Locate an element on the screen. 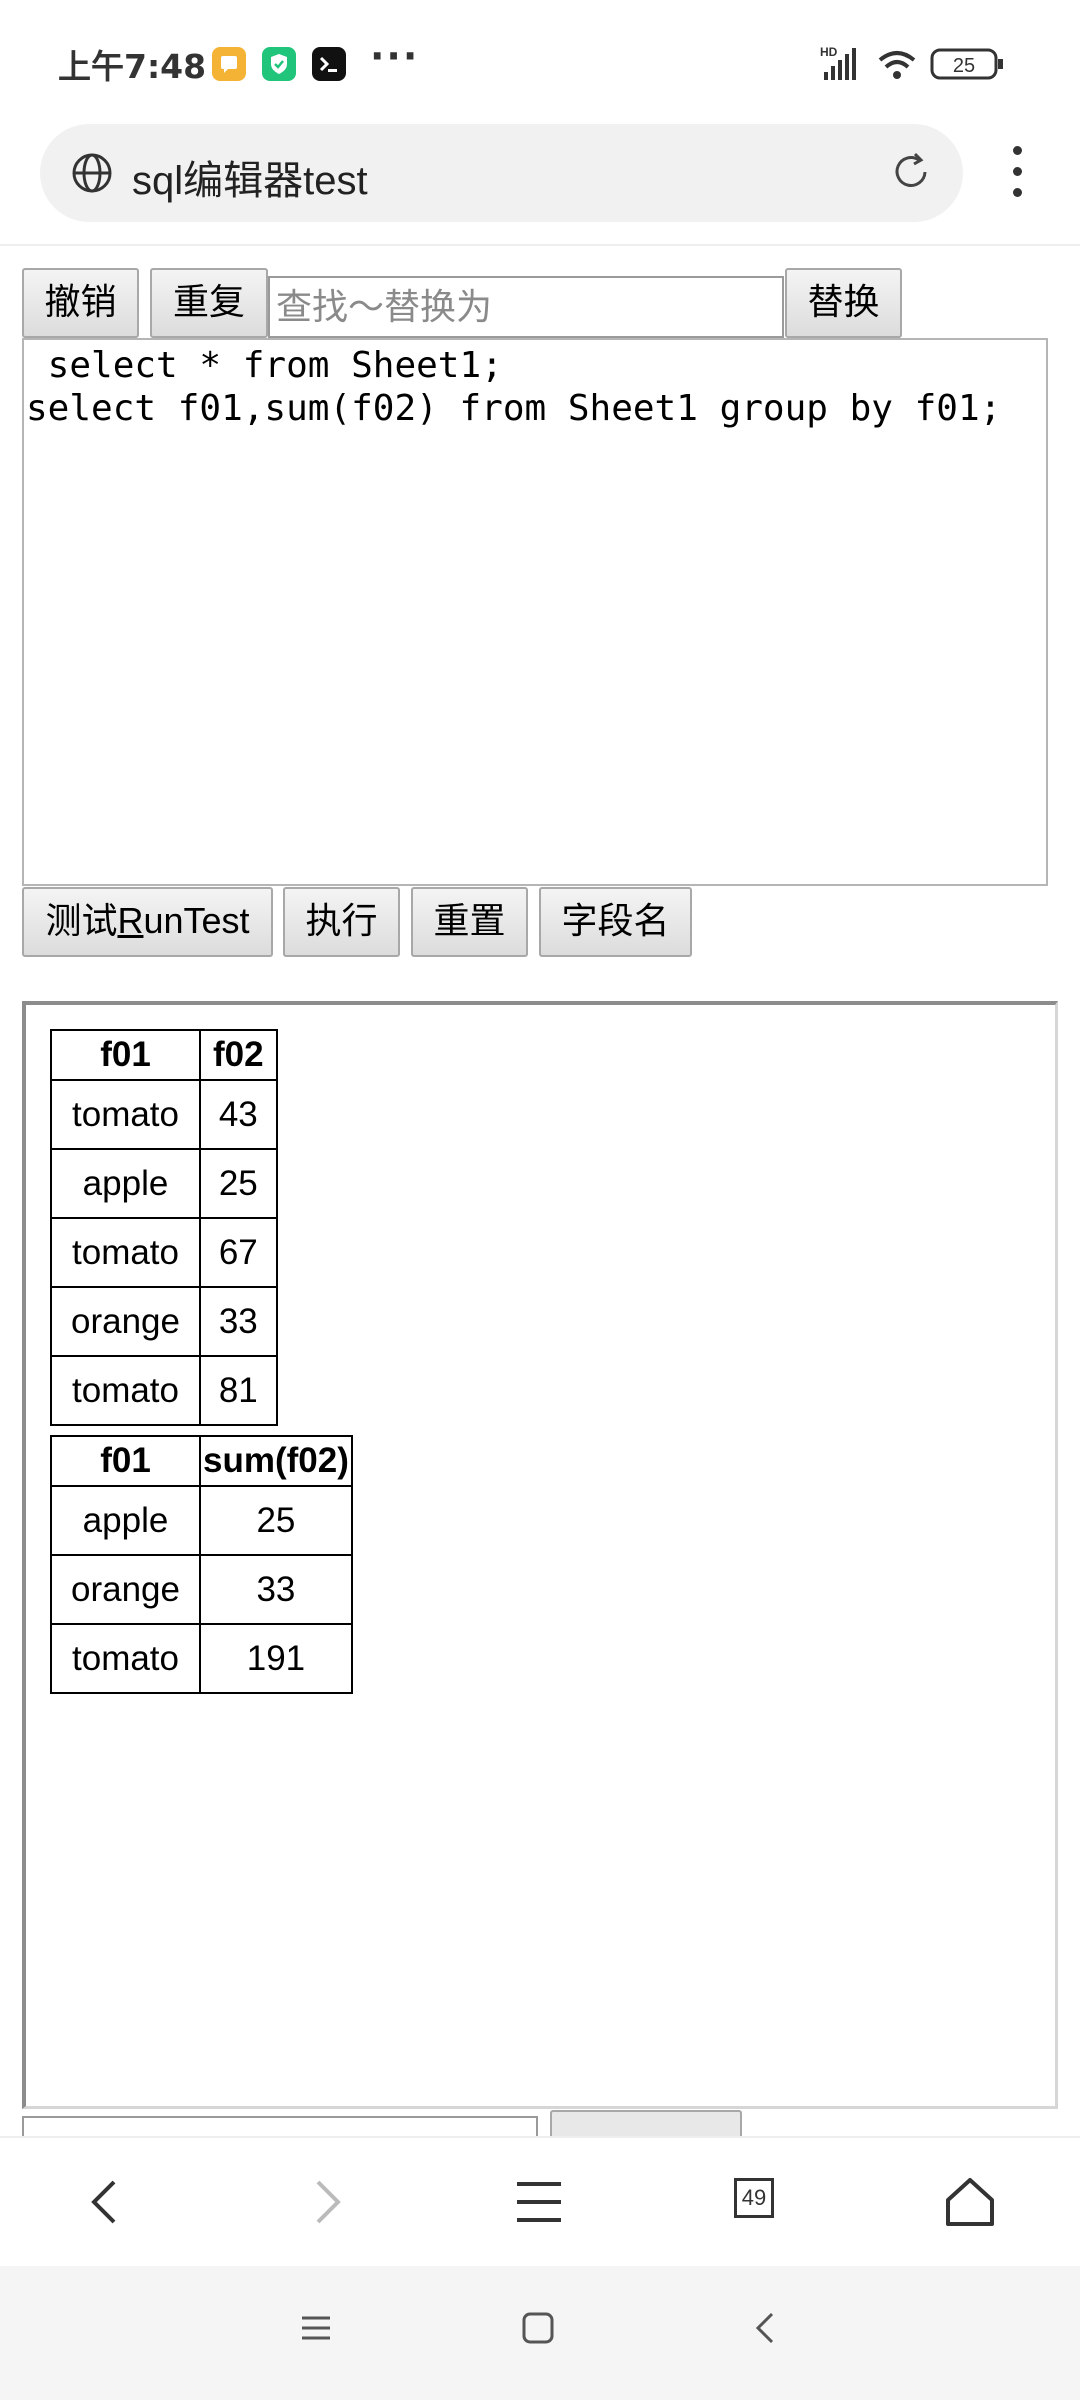  run-test-button: 测试RunTest is located at coordinates (147, 922).